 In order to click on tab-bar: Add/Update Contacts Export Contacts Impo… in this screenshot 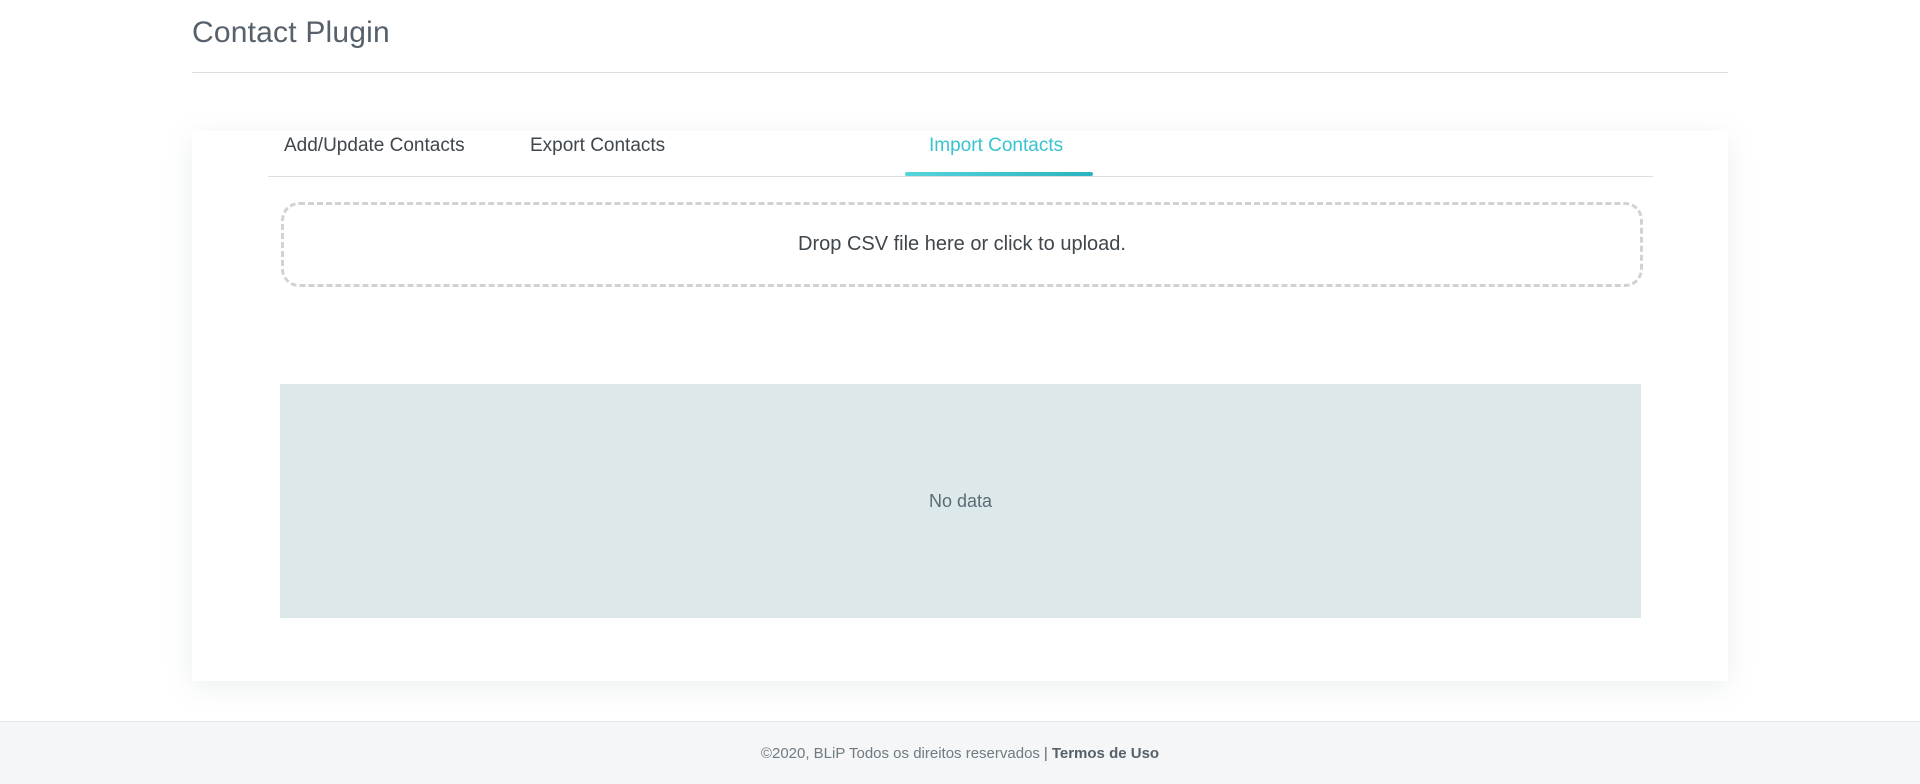, I will do `click(960, 154)`.